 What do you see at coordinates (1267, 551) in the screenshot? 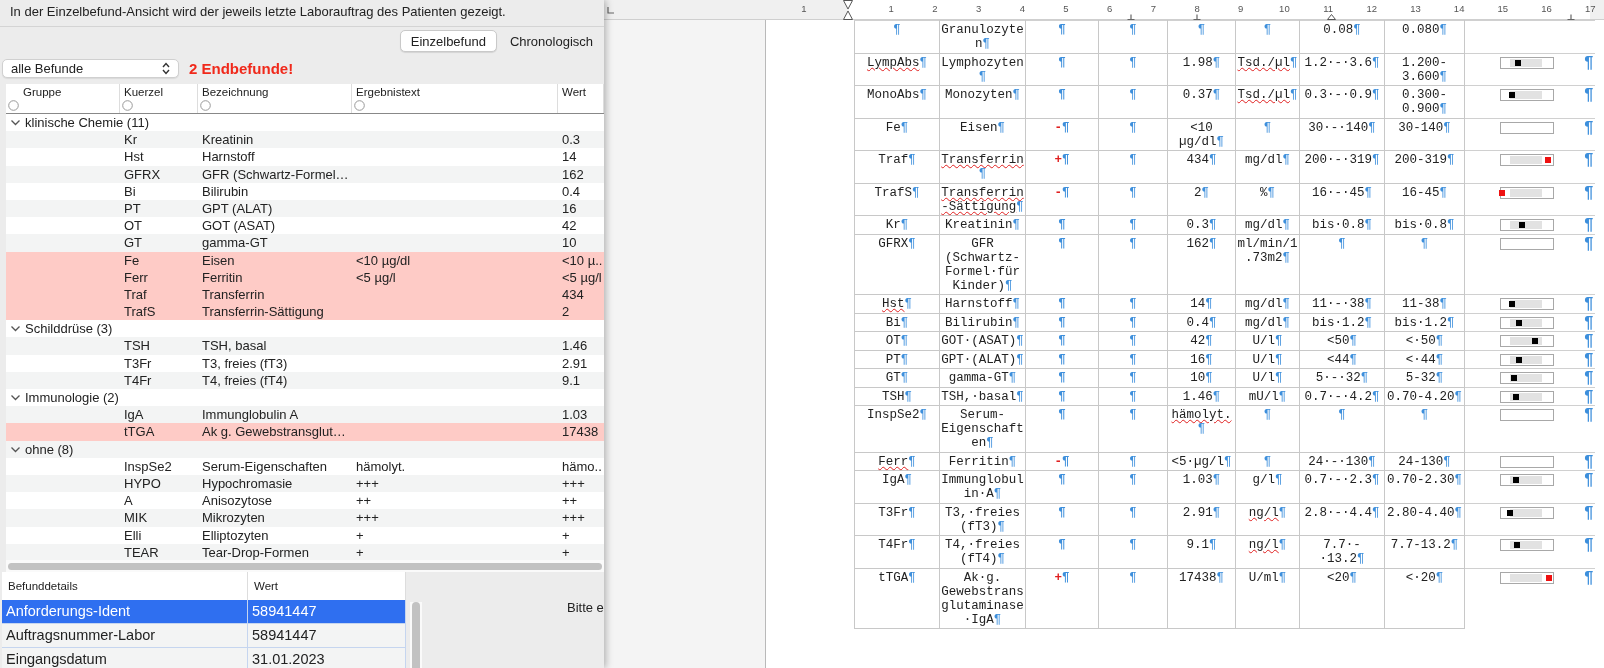
I see `table-cell: ng/l¶` at bounding box center [1267, 551].